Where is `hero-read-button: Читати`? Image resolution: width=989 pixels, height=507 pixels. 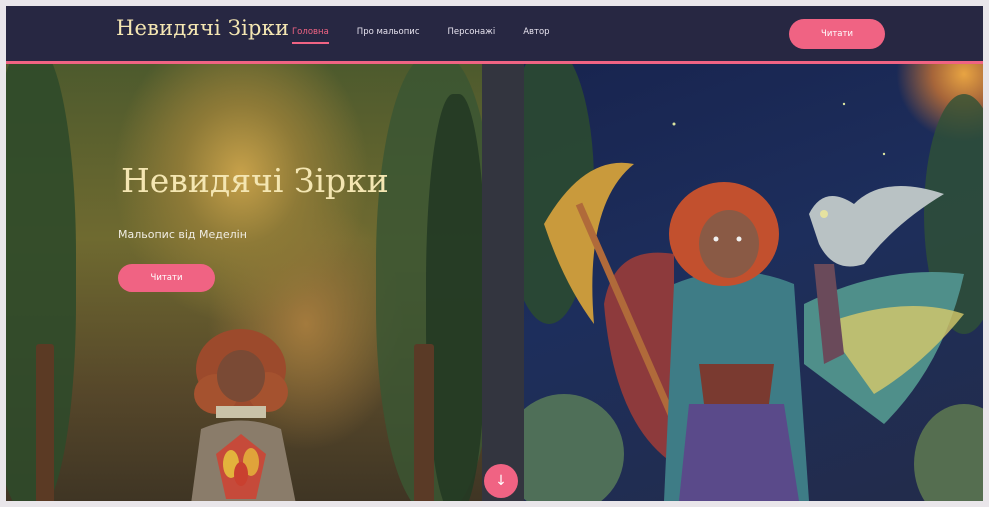
hero-read-button: Читати is located at coordinates (166, 278).